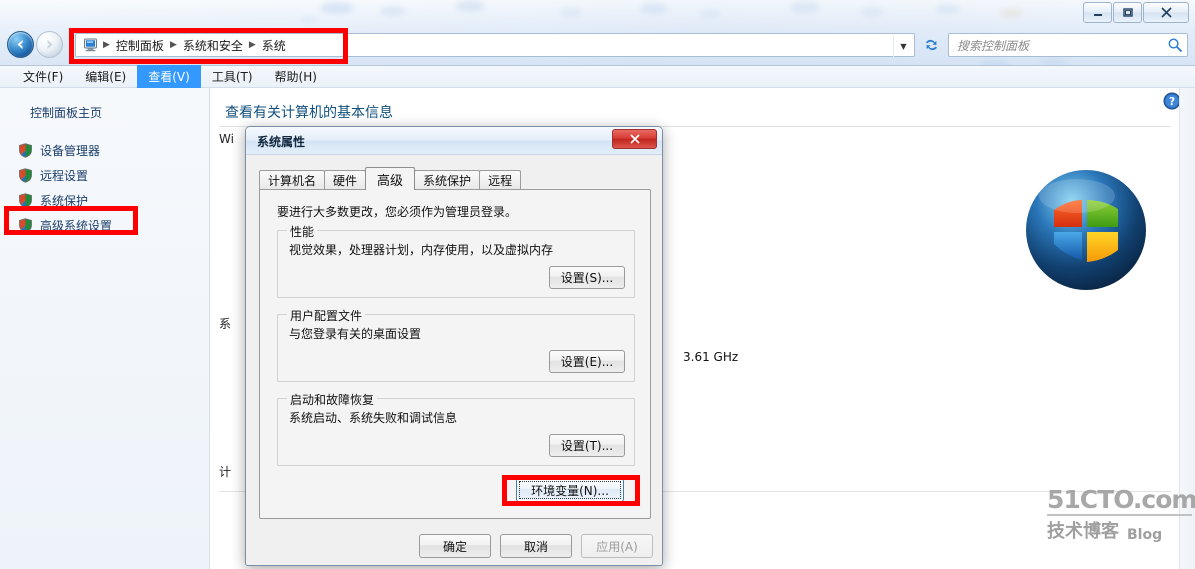 Image resolution: width=1195 pixels, height=569 pixels. Describe the element at coordinates (326, 315) in the screenshot. I see `user-profiles-group-legend: 用户配置文件` at that location.